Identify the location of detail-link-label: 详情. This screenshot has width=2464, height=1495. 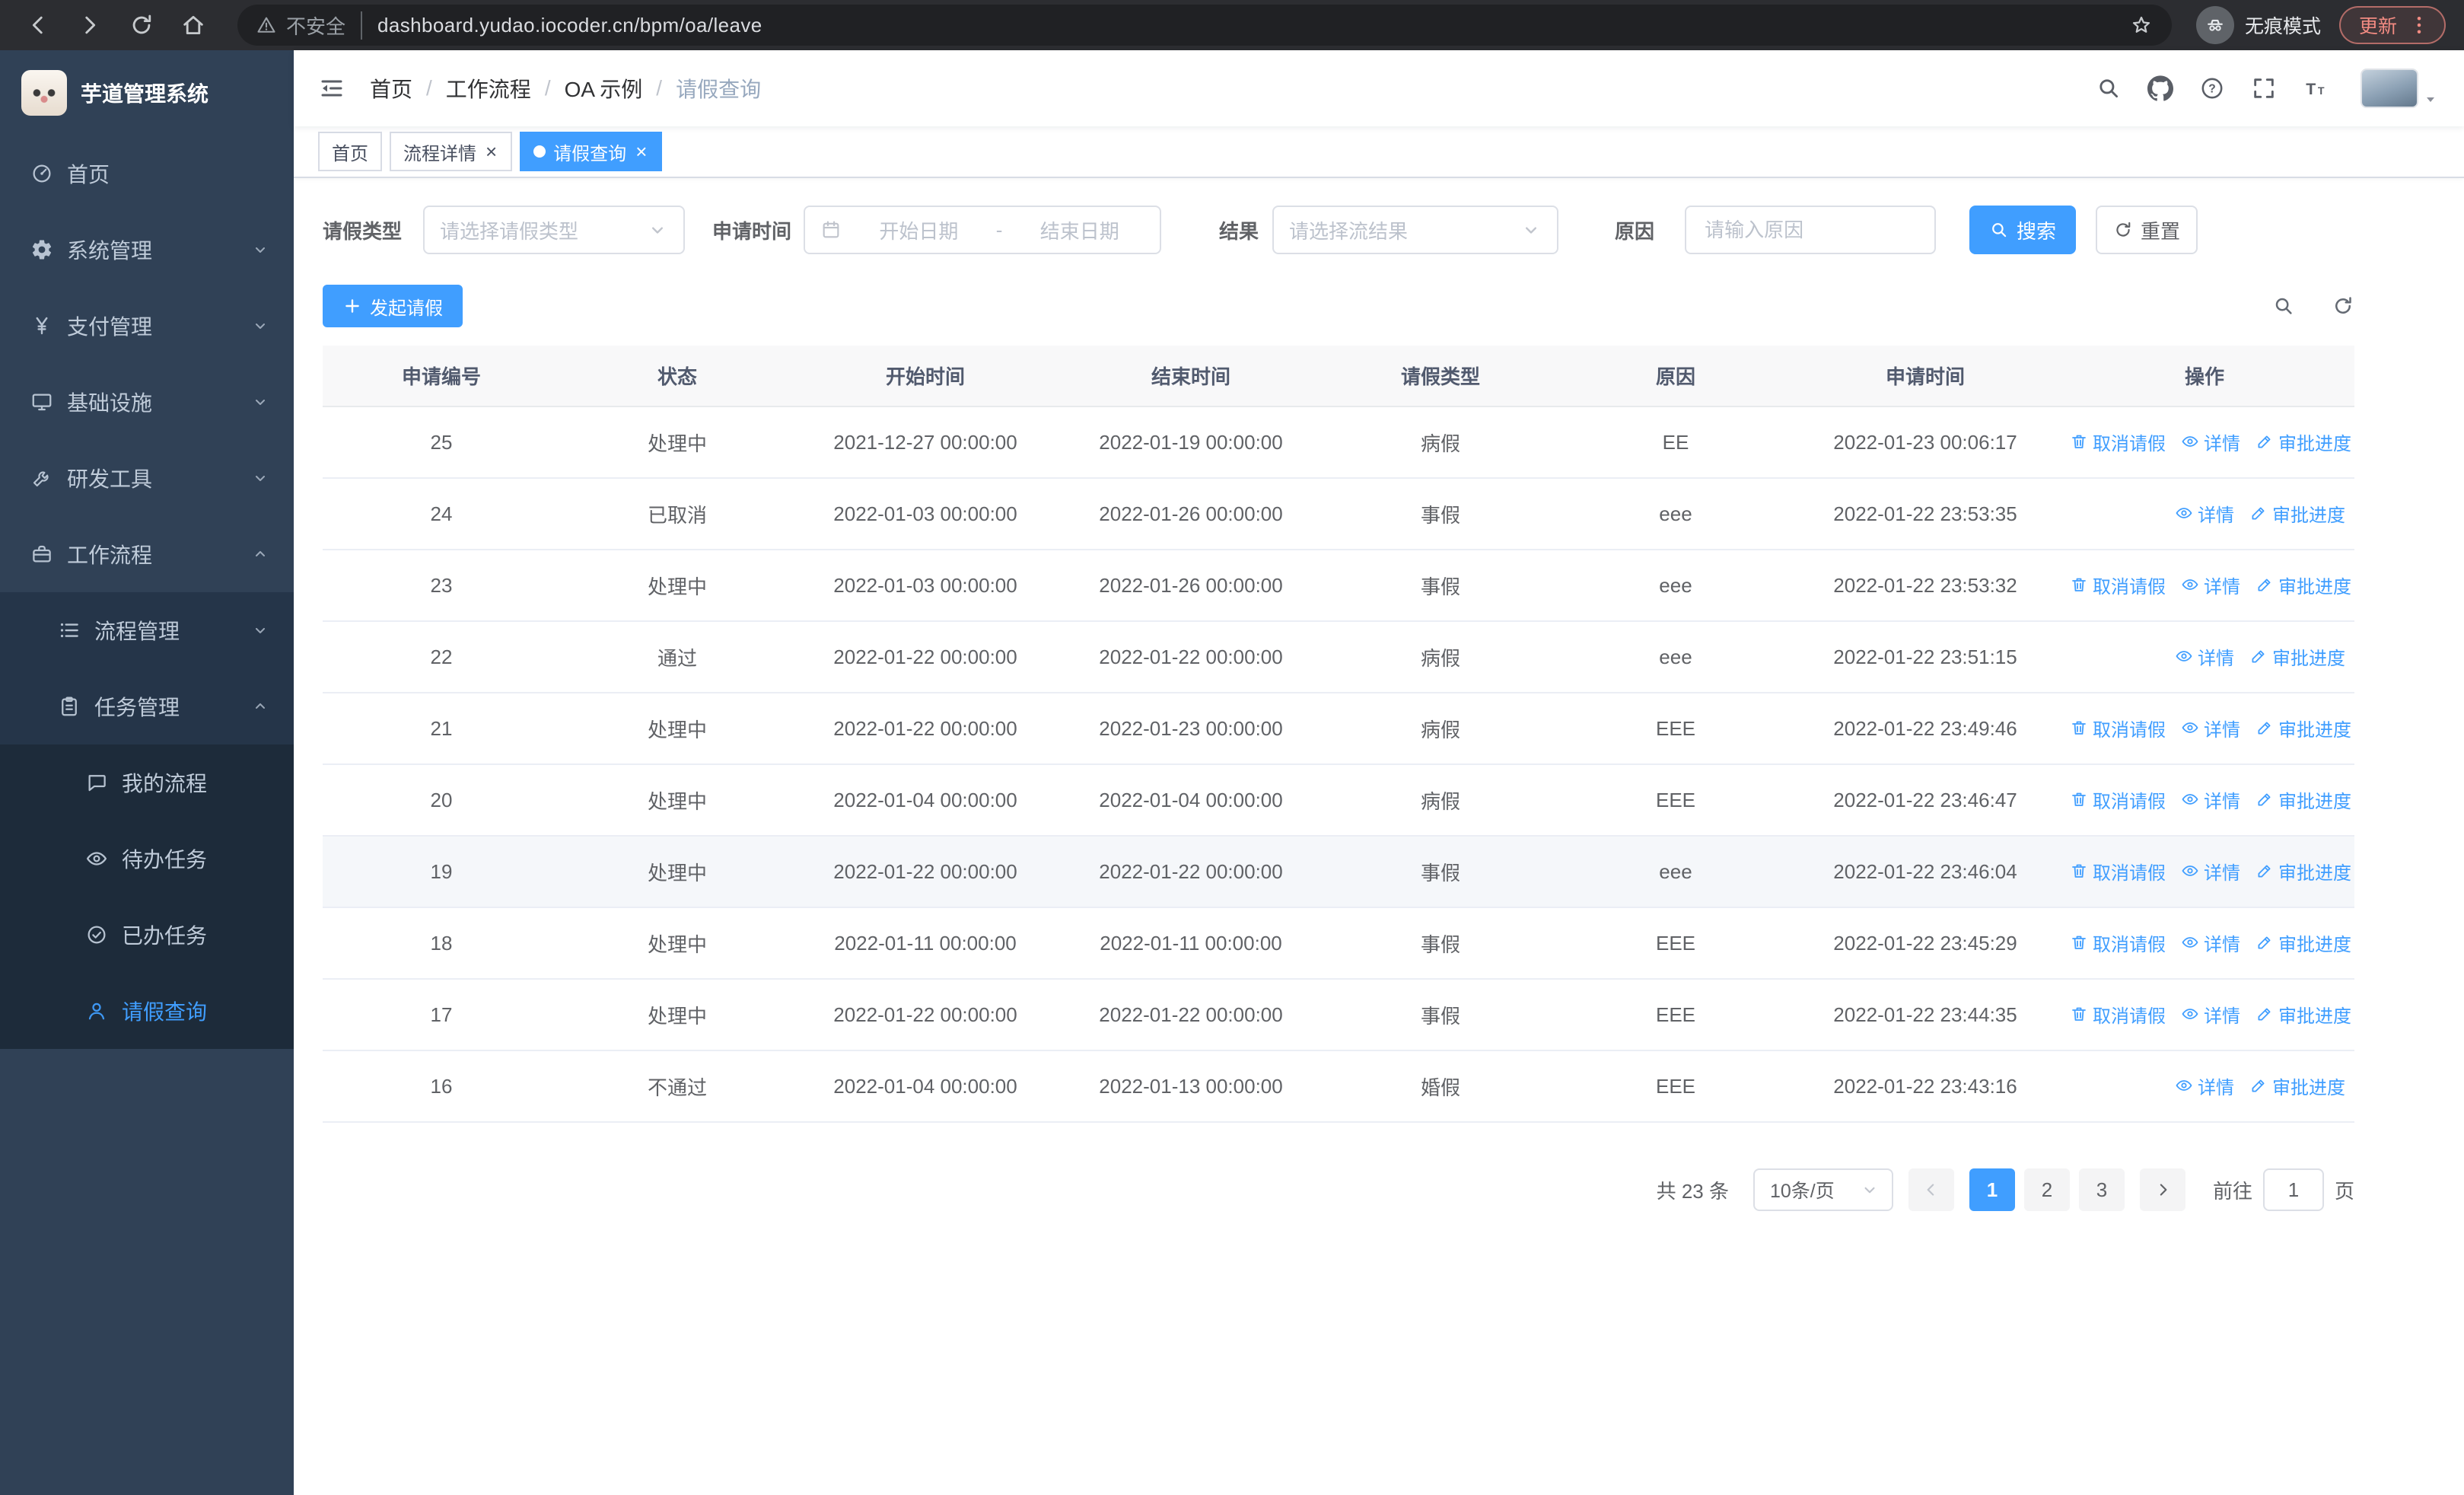
(2216, 1087).